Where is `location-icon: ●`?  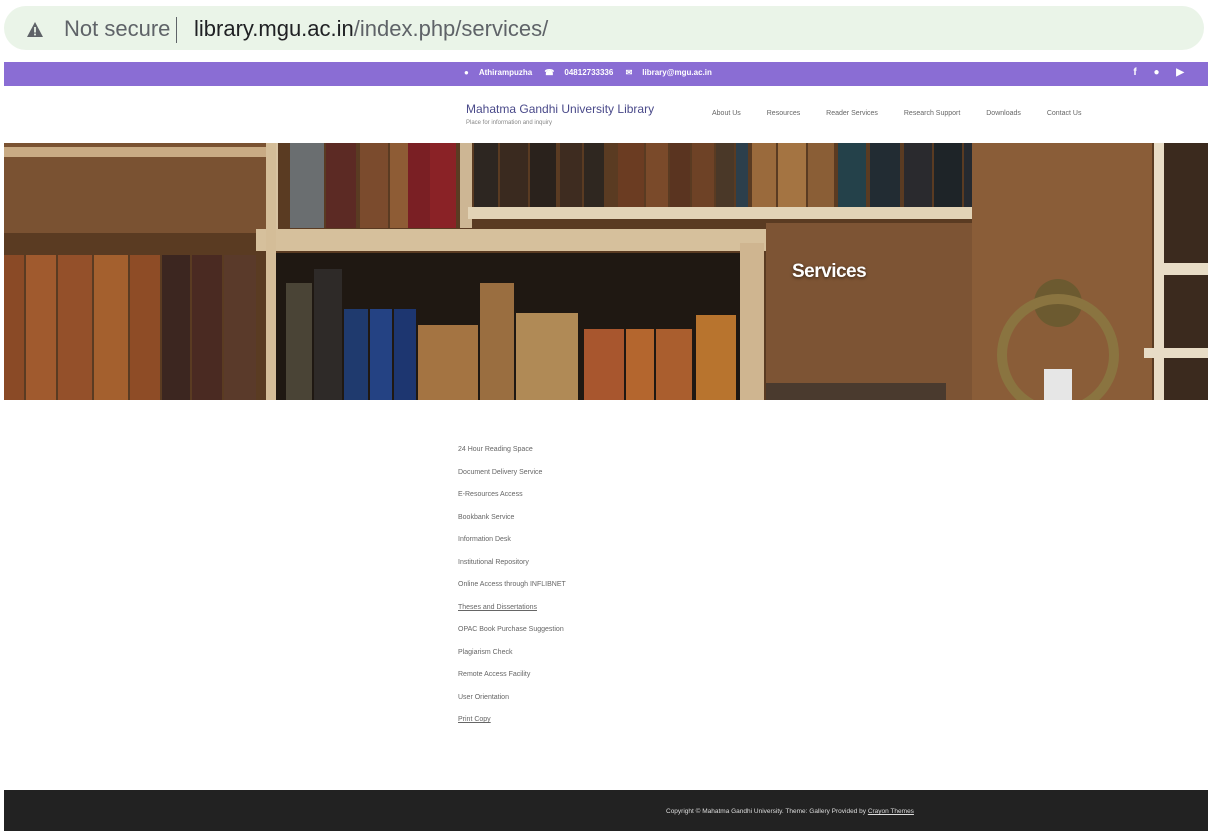 location-icon: ● is located at coordinates (466, 72).